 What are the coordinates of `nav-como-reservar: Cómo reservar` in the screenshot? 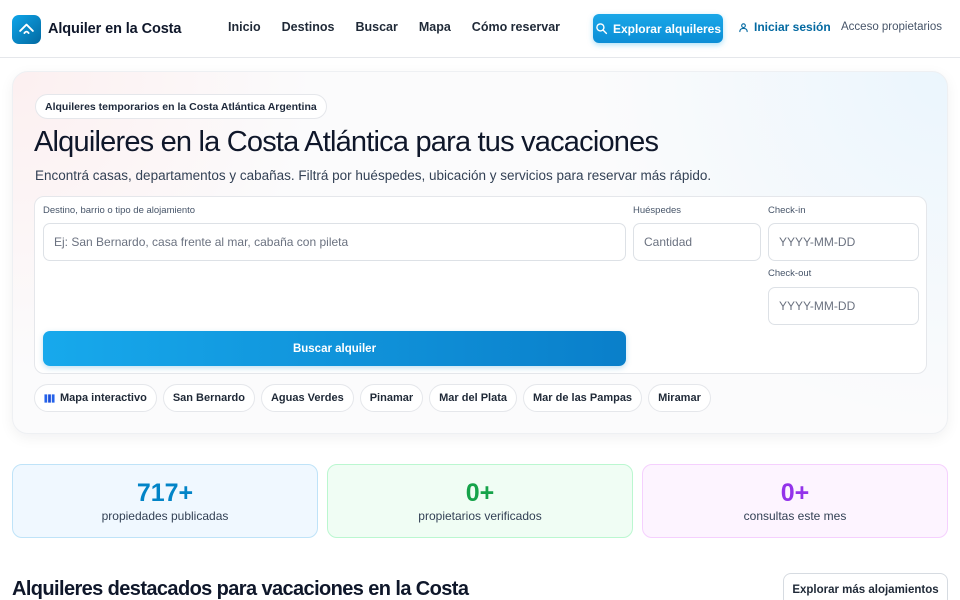 It's located at (516, 27).